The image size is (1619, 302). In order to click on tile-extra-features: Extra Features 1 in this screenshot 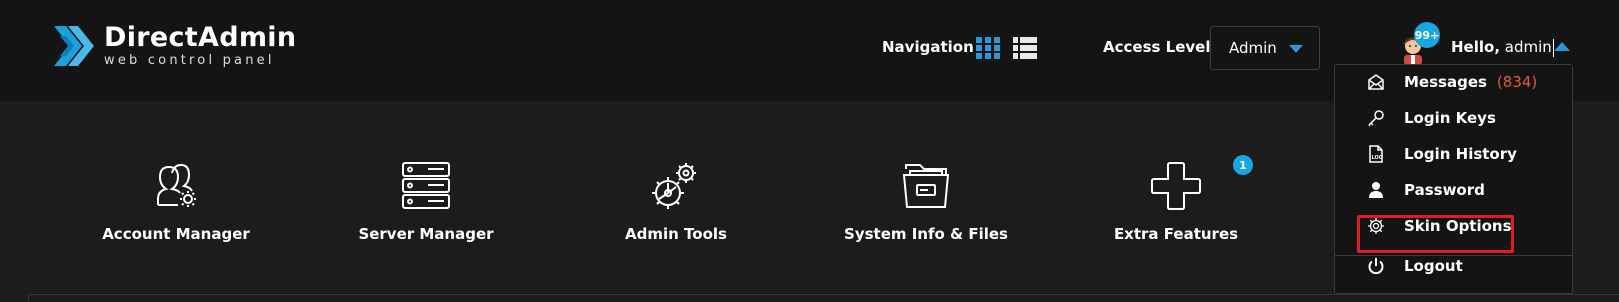, I will do `click(1176, 199)`.